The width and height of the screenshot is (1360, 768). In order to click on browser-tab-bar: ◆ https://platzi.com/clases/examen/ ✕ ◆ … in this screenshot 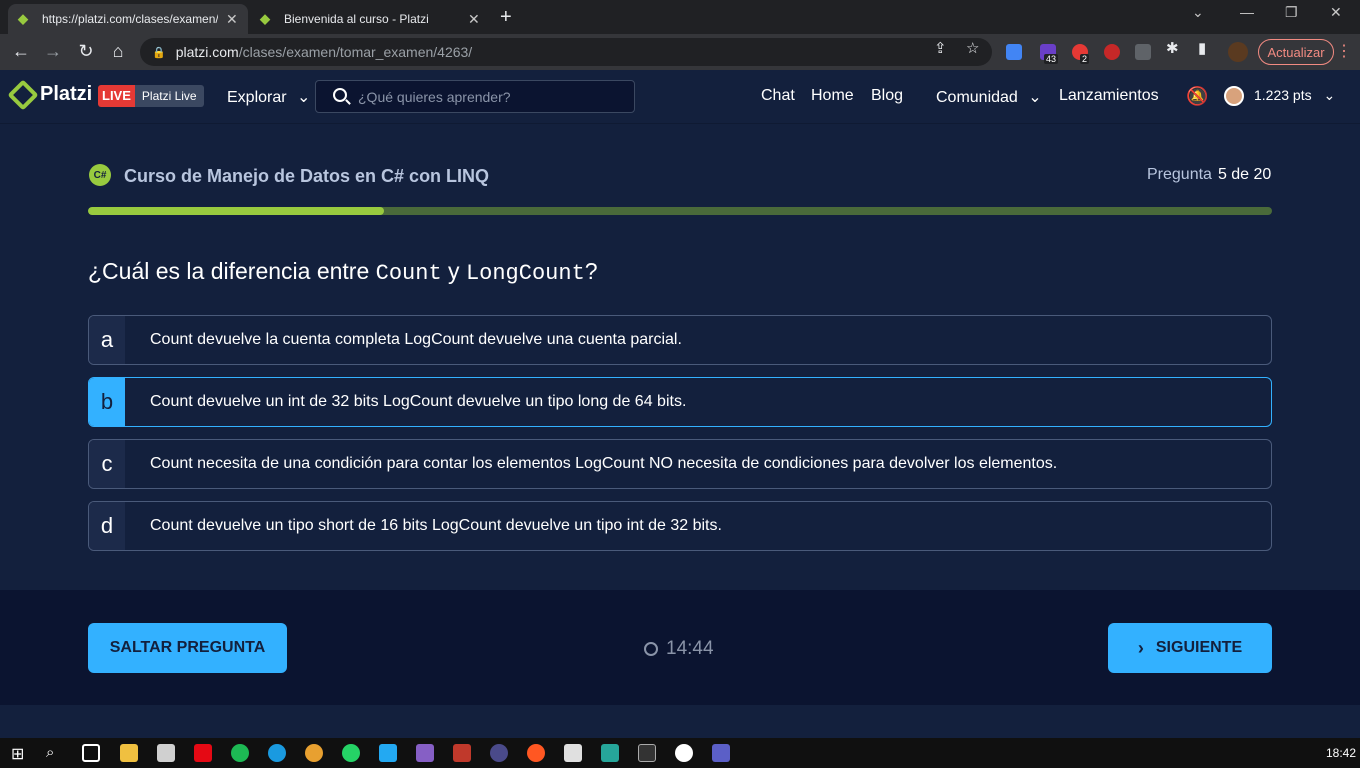, I will do `click(680, 17)`.